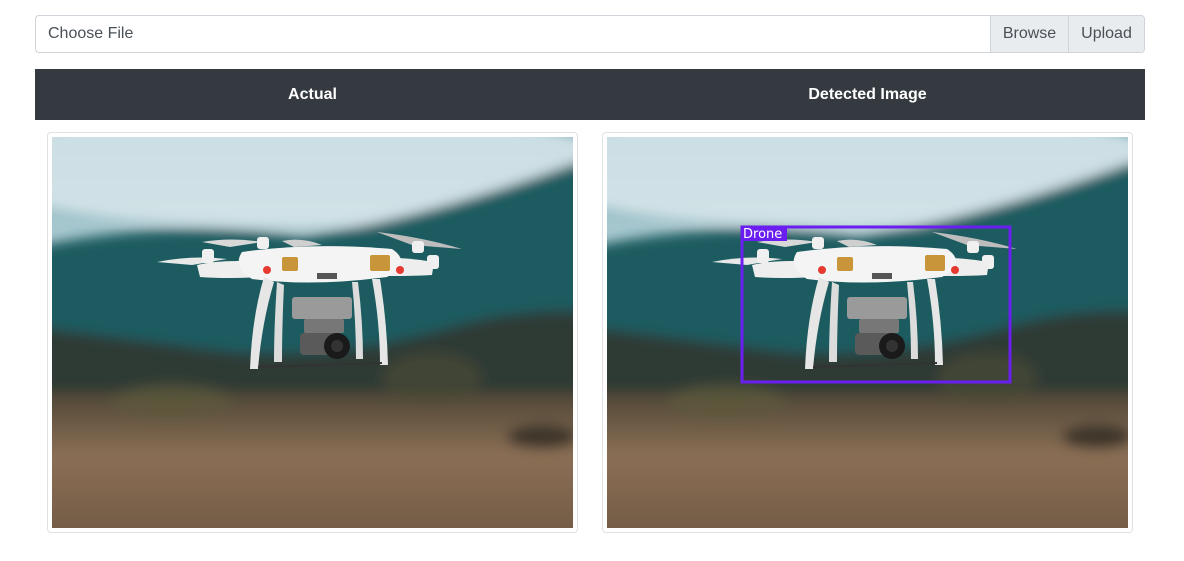 This screenshot has height=561, width=1184. I want to click on detection-label: Drone, so click(762, 234).